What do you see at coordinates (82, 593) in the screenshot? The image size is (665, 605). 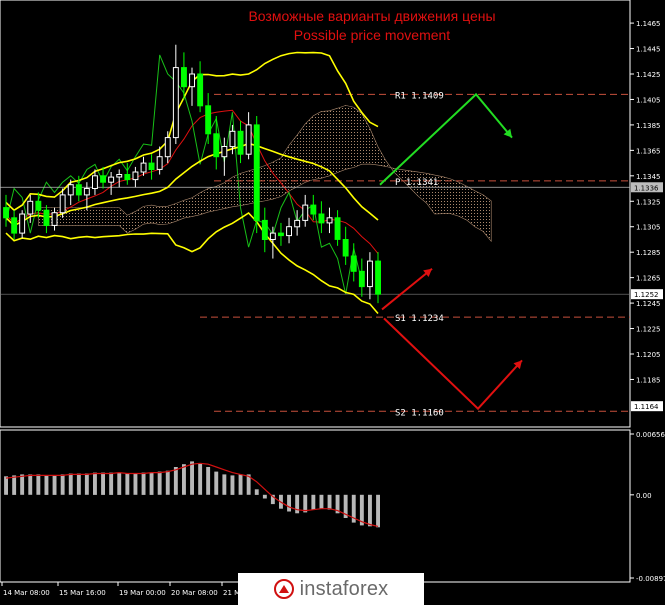 I see `x-tick-label: 15 Mar 16:00` at bounding box center [82, 593].